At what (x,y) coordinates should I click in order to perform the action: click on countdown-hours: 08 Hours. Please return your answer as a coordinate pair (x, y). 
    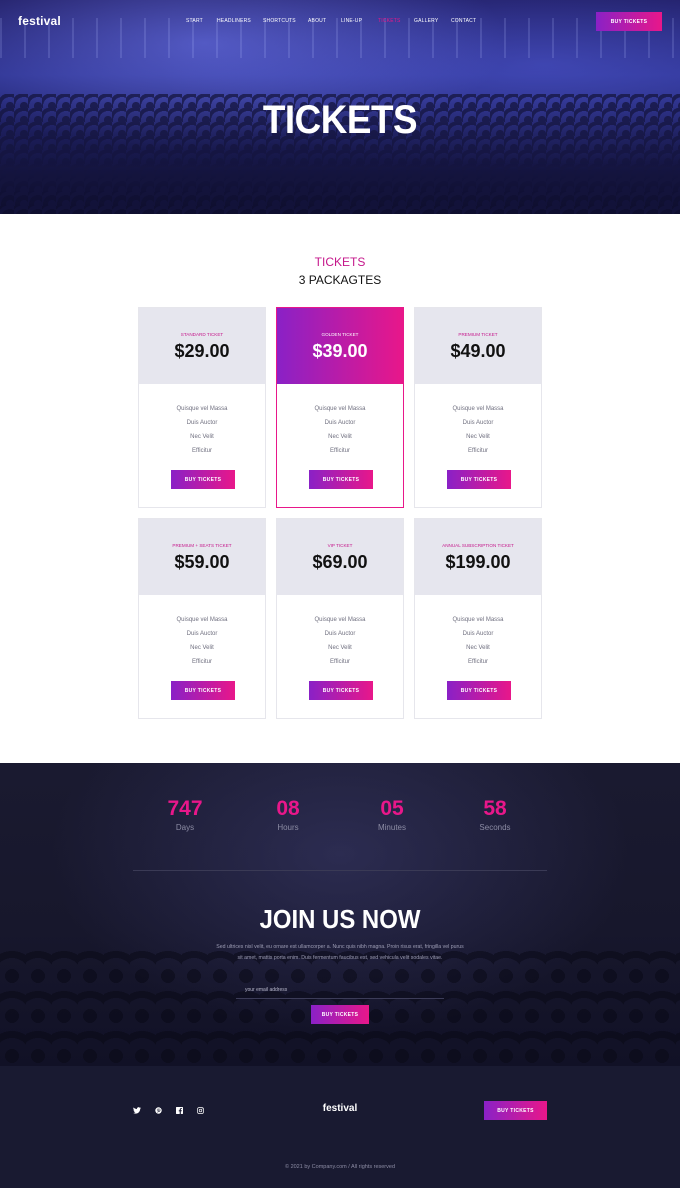
    Looking at the image, I should click on (288, 814).